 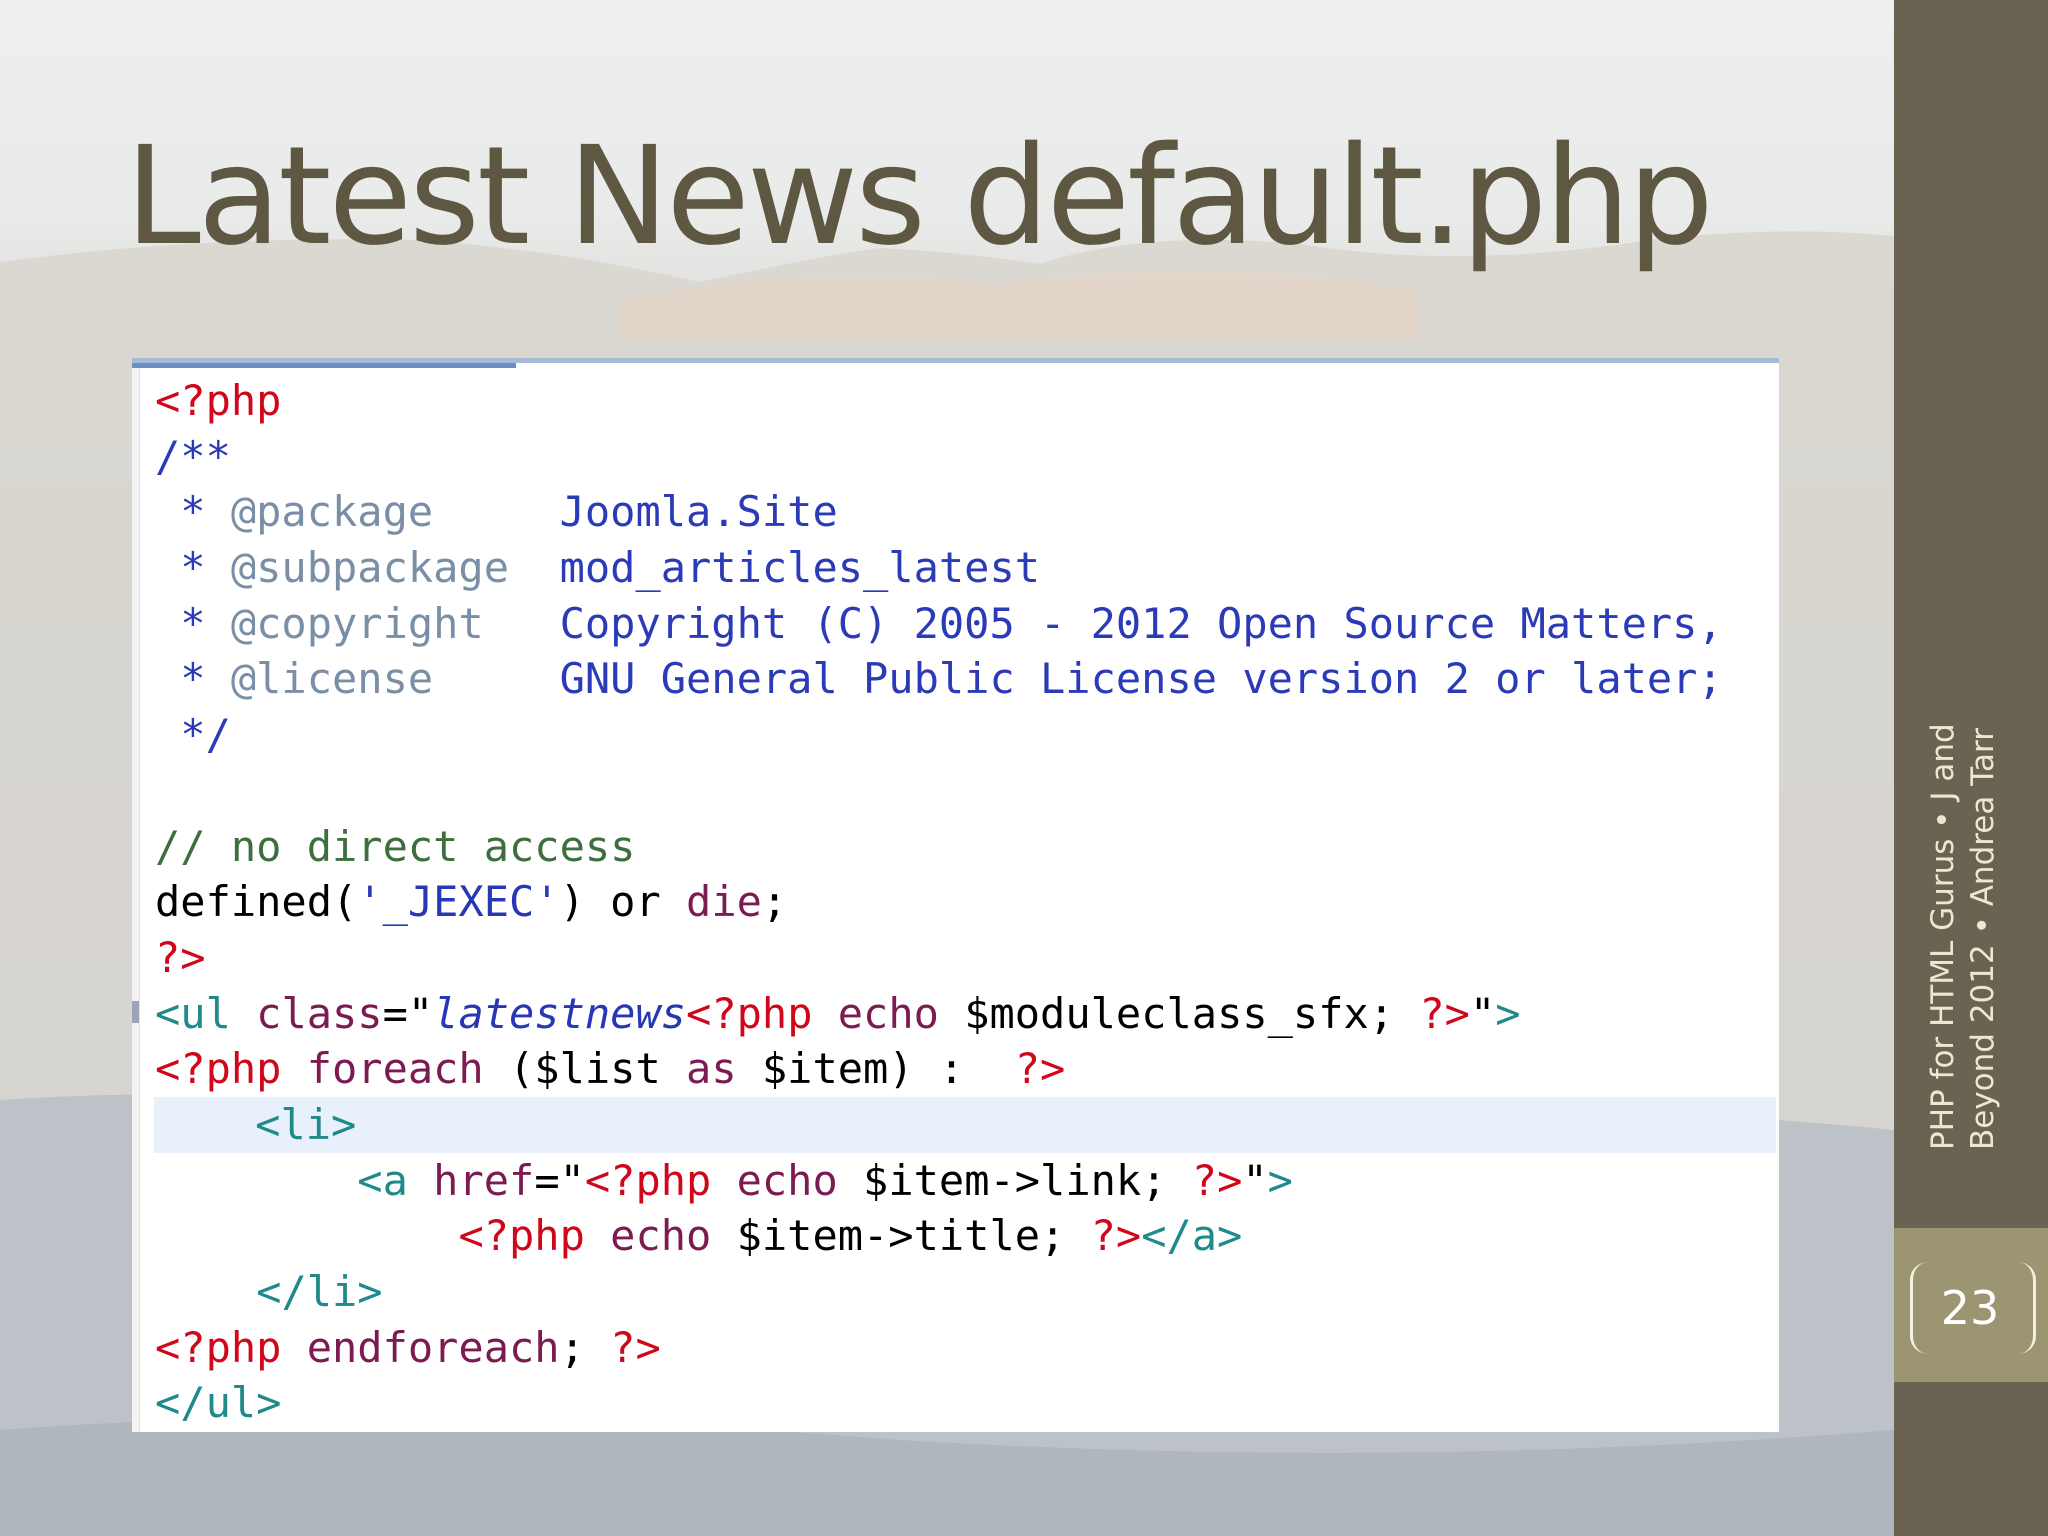 What do you see at coordinates (913, 1236) in the screenshot?
I see `code-token: $item->title;` at bounding box center [913, 1236].